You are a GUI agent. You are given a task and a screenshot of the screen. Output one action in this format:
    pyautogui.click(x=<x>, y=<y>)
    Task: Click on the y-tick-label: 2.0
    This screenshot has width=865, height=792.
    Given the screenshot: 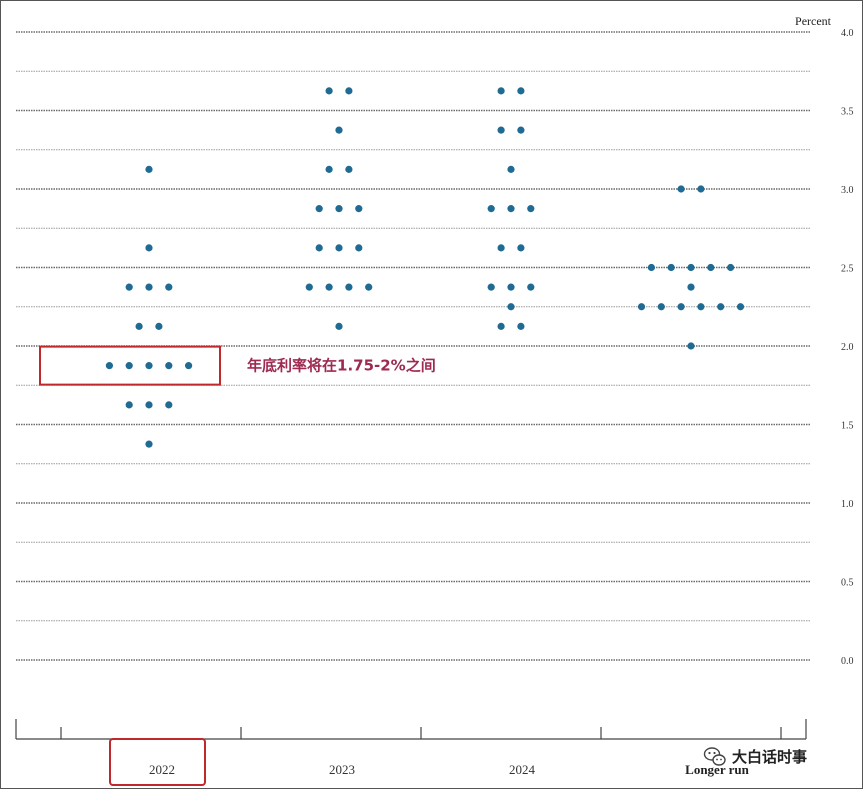 What is the action you would take?
    pyautogui.click(x=847, y=347)
    